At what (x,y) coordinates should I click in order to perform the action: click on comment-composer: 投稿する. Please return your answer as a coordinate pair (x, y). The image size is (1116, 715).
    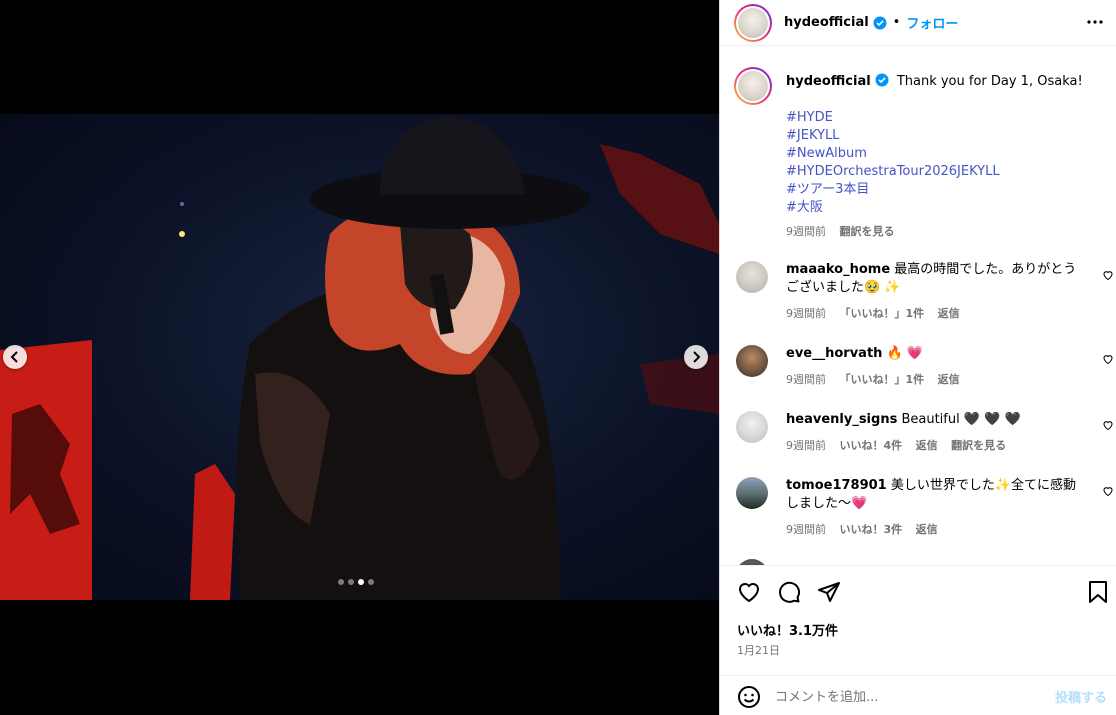
    Looking at the image, I should click on (918, 695).